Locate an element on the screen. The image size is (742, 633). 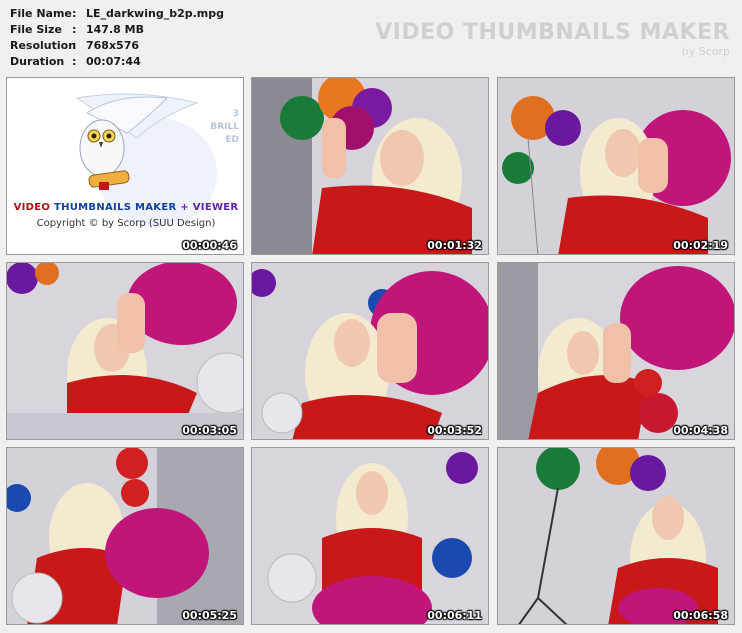
file-size-value: 147.8 MB is located at coordinates (115, 29).